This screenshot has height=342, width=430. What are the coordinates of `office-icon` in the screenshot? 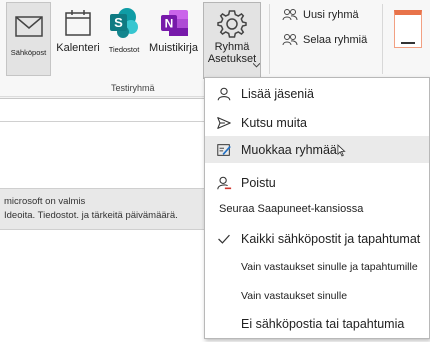 It's located at (408, 29).